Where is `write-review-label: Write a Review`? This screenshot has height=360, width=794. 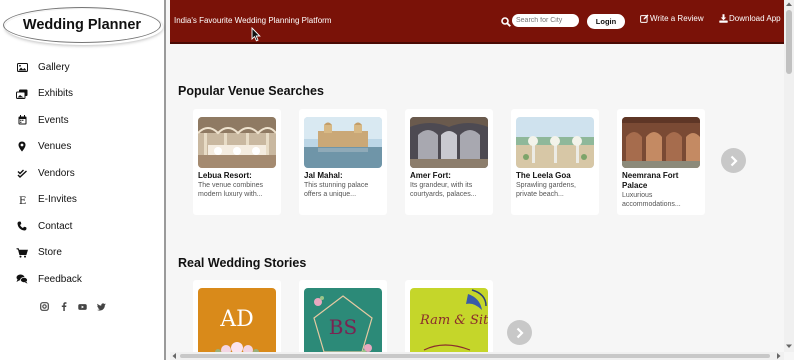
write-review-label: Write a Review is located at coordinates (677, 18).